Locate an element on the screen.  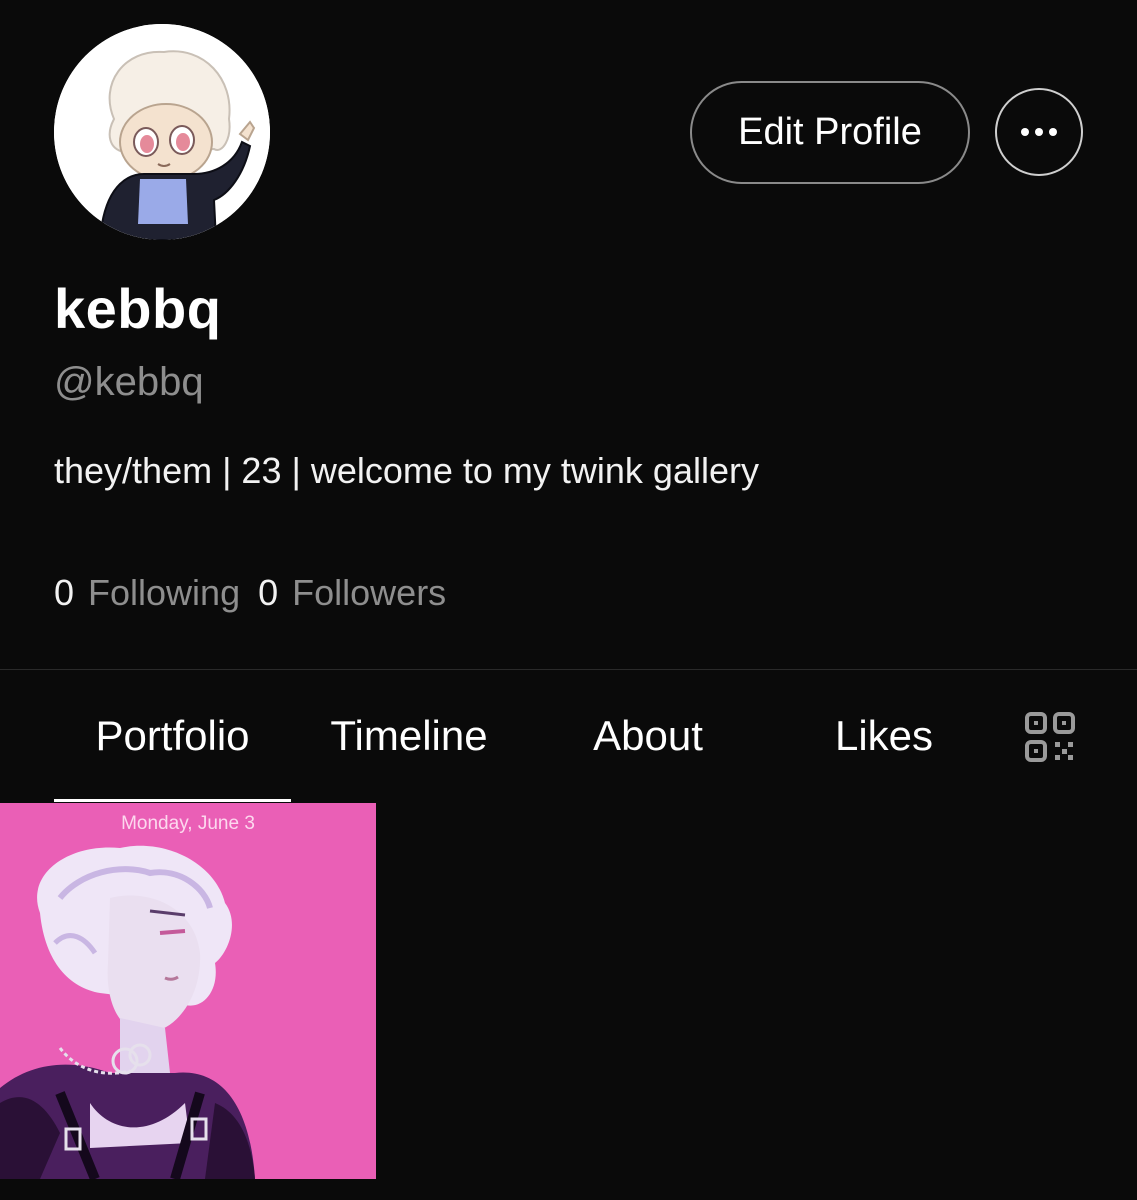
tab-likes: Likes is located at coordinates (884, 736).